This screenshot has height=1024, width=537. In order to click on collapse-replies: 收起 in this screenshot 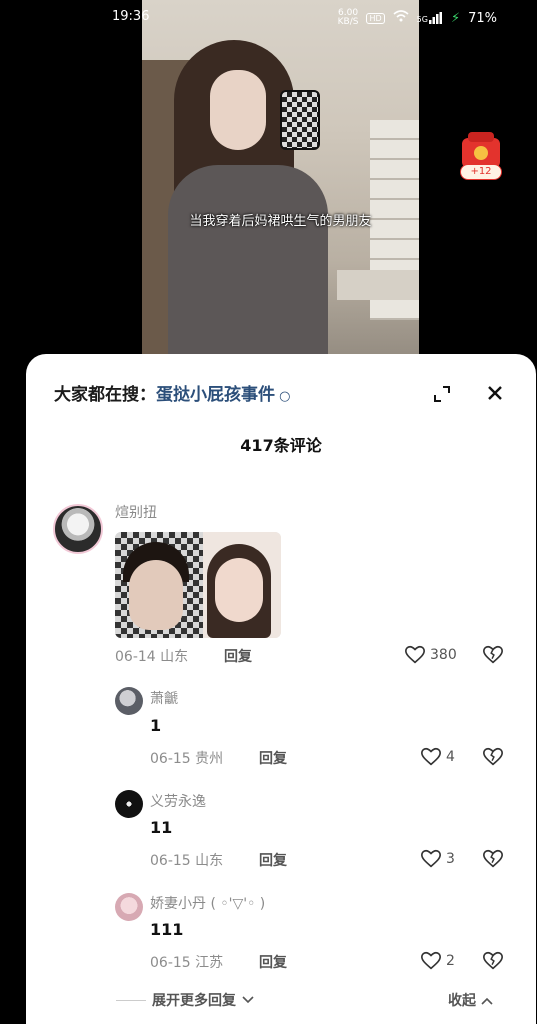, I will do `click(470, 1000)`.